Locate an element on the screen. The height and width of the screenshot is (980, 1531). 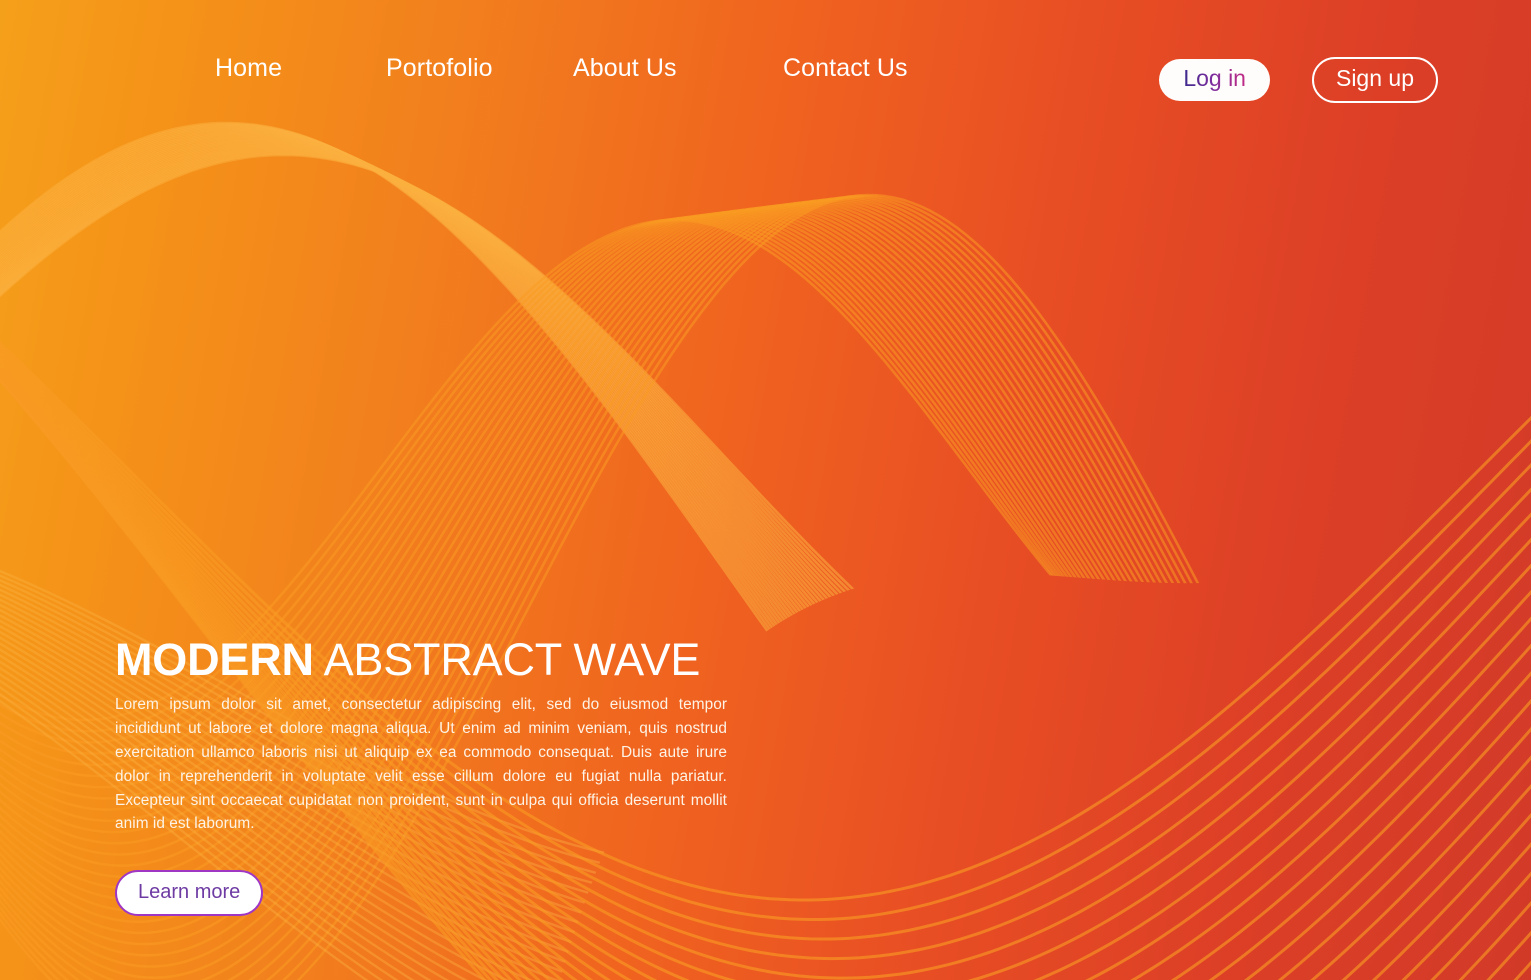
nav-link-label: About Us is located at coordinates (625, 68).